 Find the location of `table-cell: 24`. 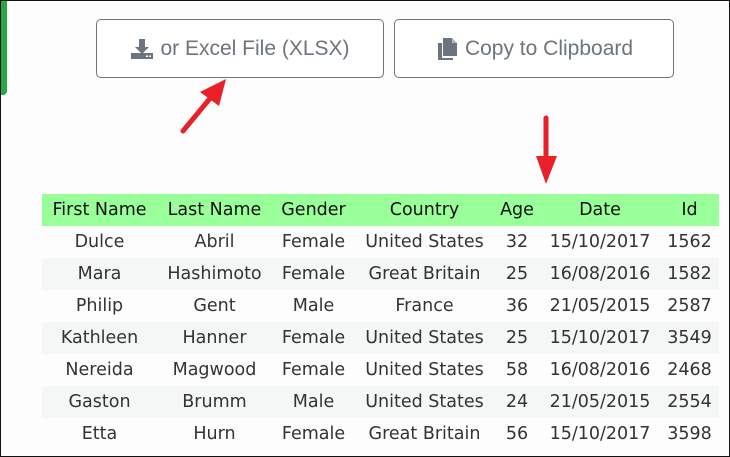

table-cell: 24 is located at coordinates (517, 402).